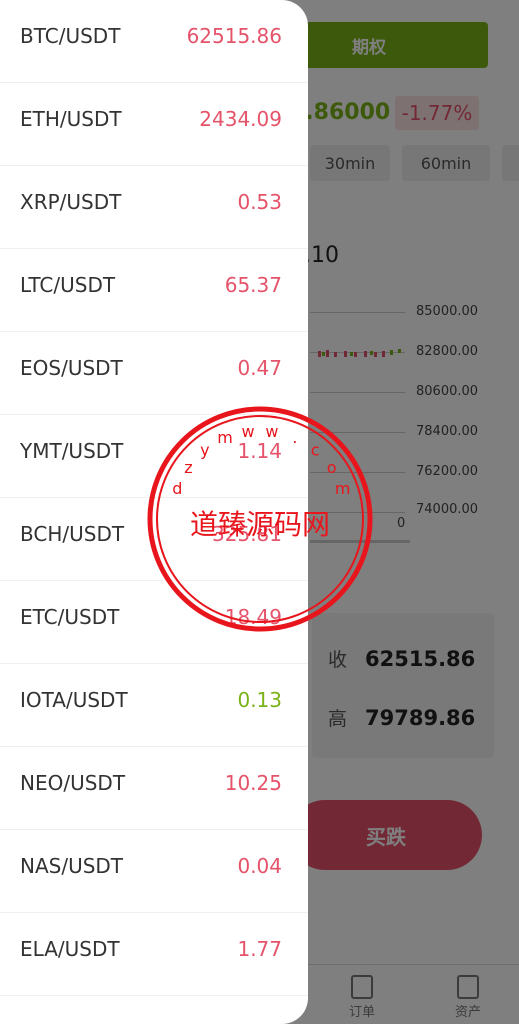 The width and height of the screenshot is (519, 1024). What do you see at coordinates (253, 285) in the screenshot?
I see `symbol-price: 65.37` at bounding box center [253, 285].